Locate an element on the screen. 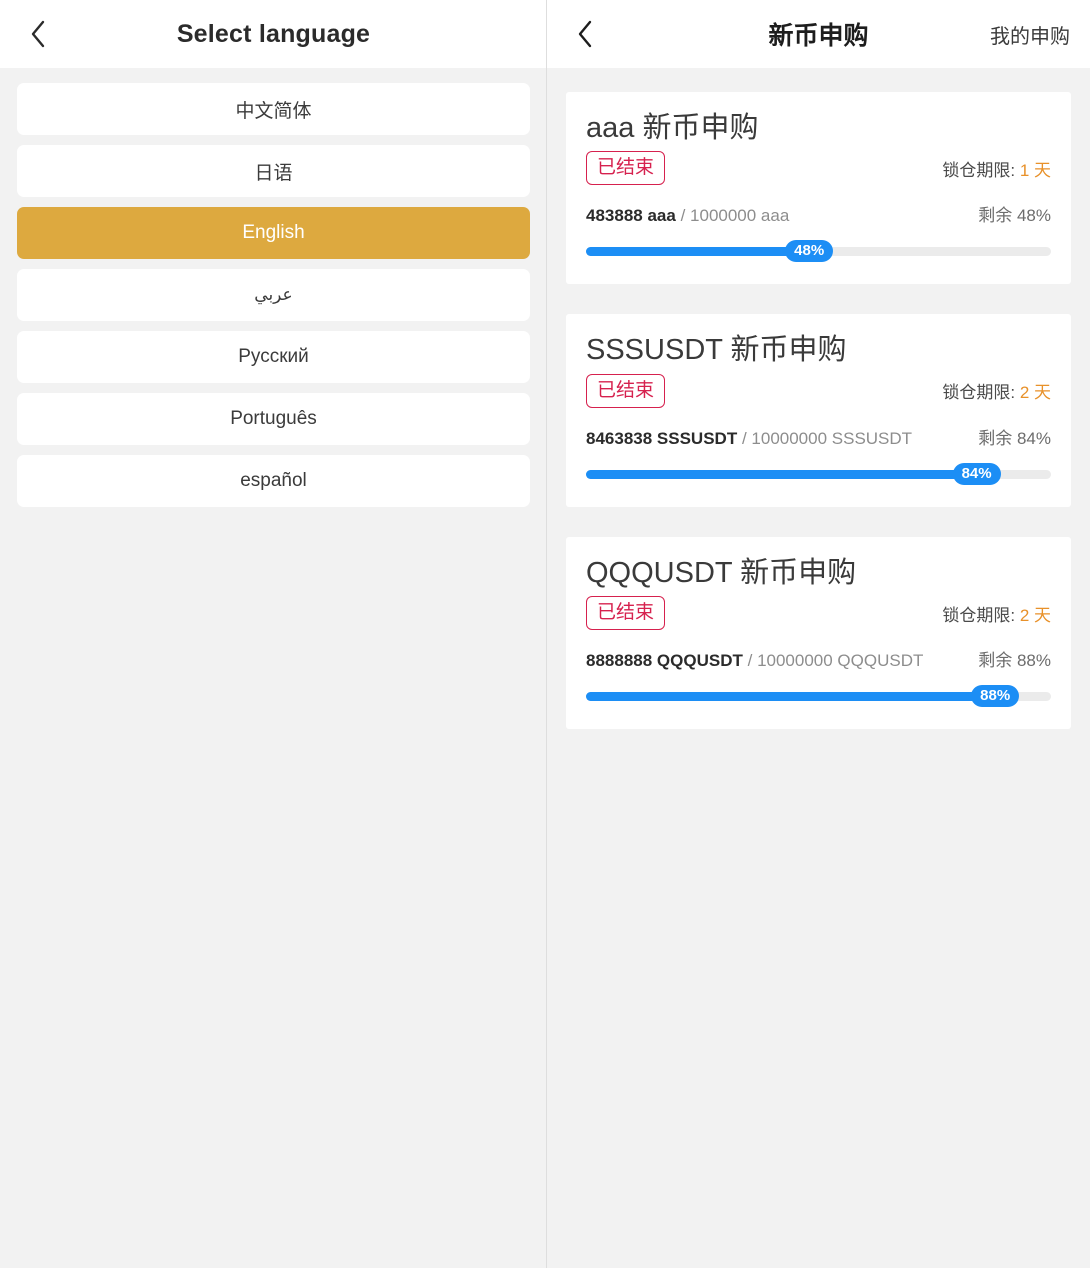  language-header: Select language is located at coordinates (273, 34).